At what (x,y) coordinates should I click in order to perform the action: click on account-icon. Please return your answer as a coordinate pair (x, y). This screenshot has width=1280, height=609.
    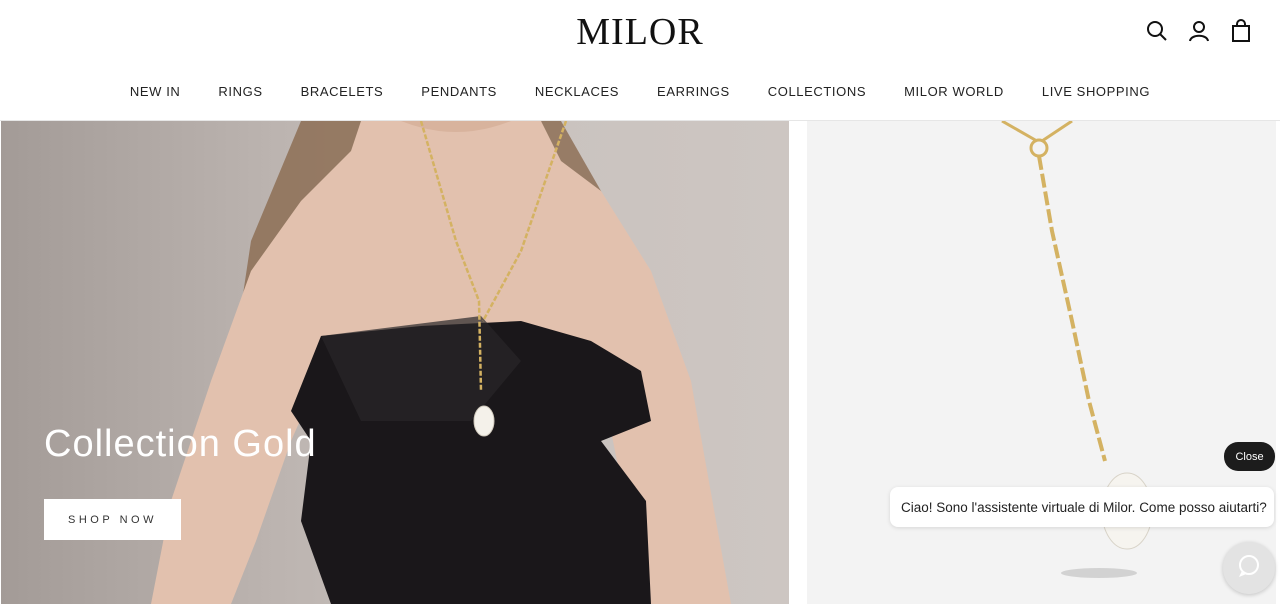
    Looking at the image, I should click on (1199, 31).